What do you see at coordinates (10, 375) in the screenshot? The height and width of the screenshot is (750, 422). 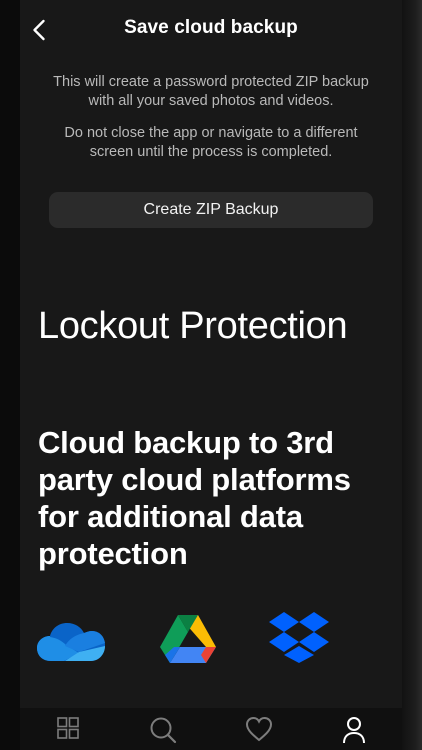 I see `device-edge-left` at bounding box center [10, 375].